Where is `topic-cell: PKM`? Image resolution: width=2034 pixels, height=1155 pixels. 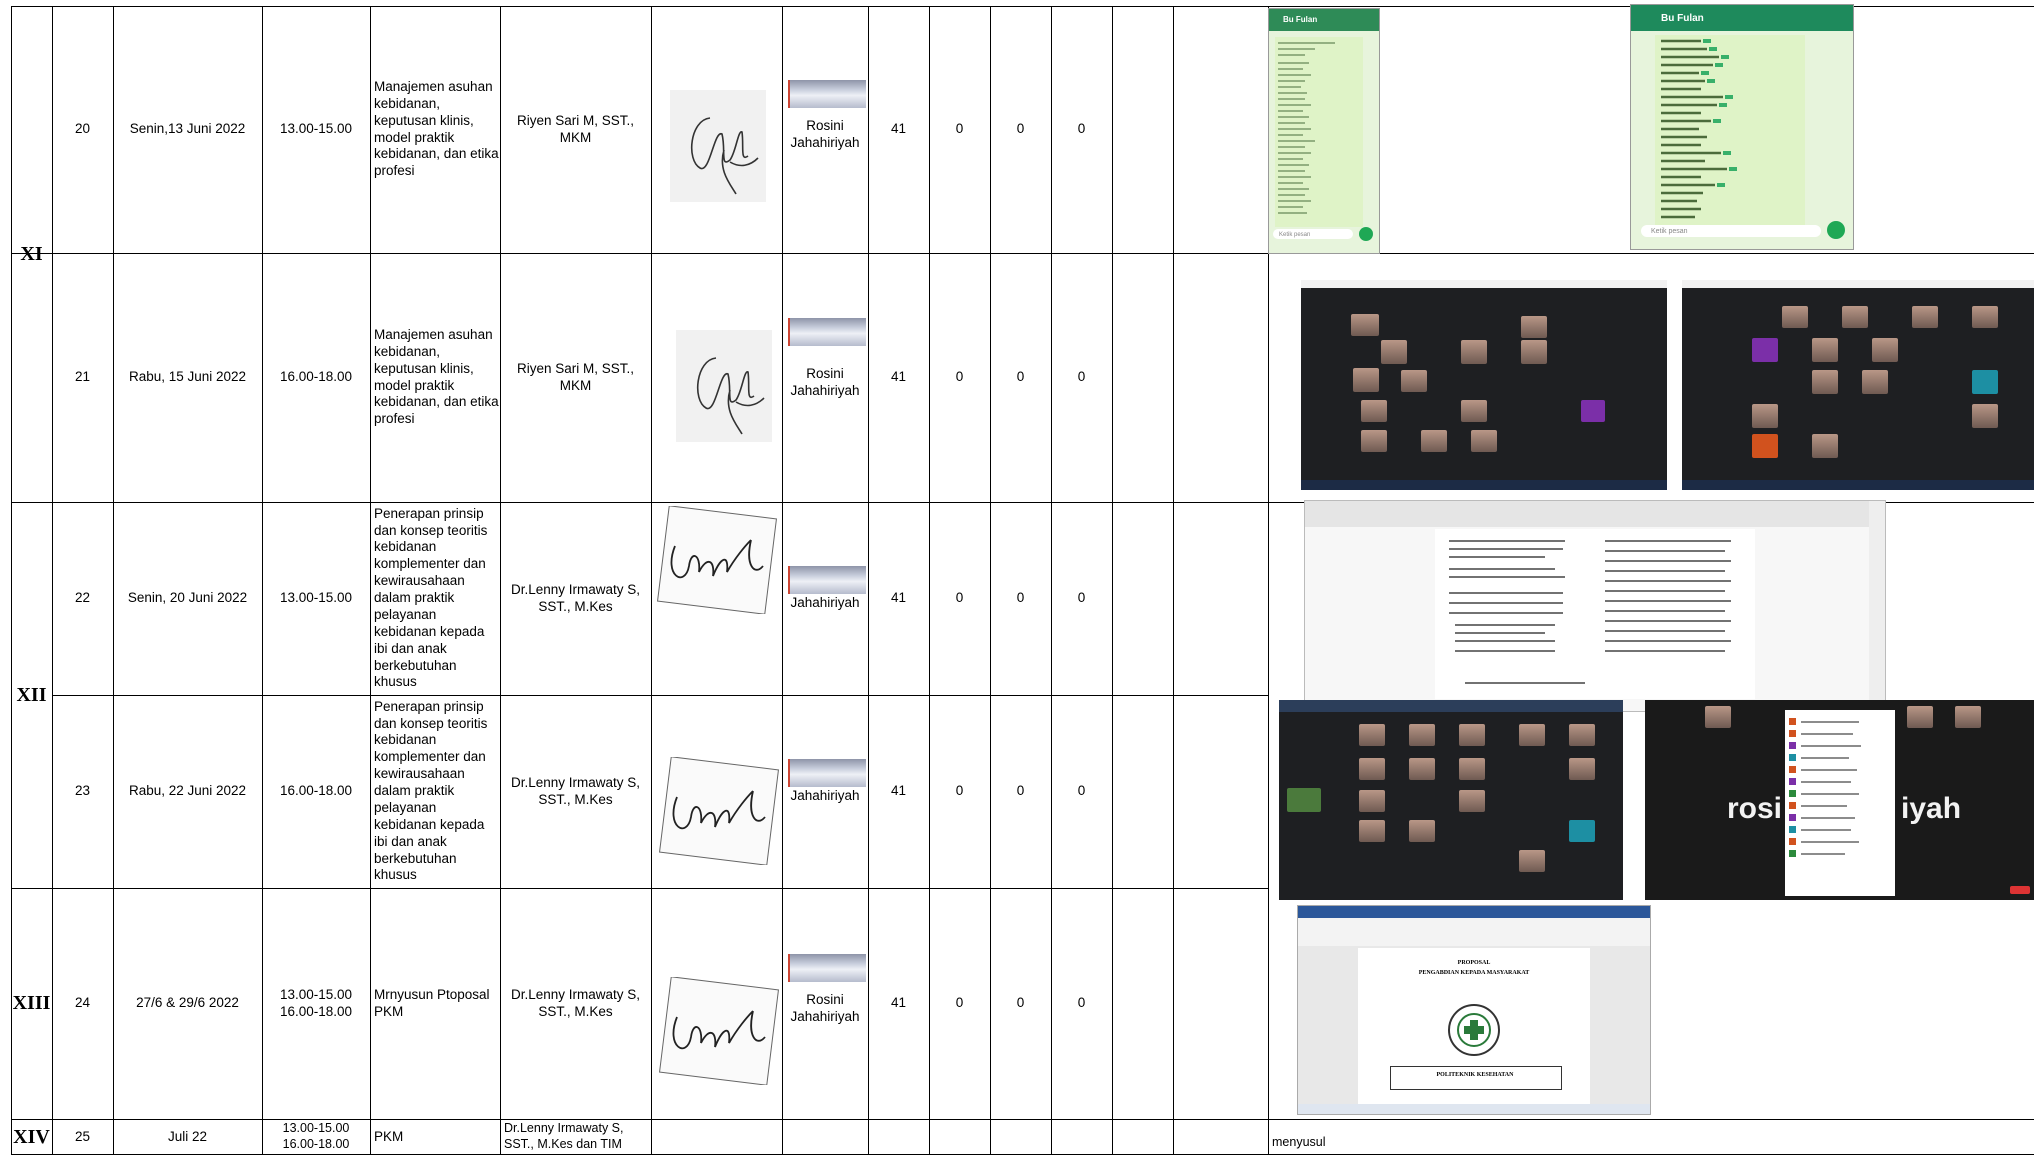 topic-cell: PKM is located at coordinates (389, 1136).